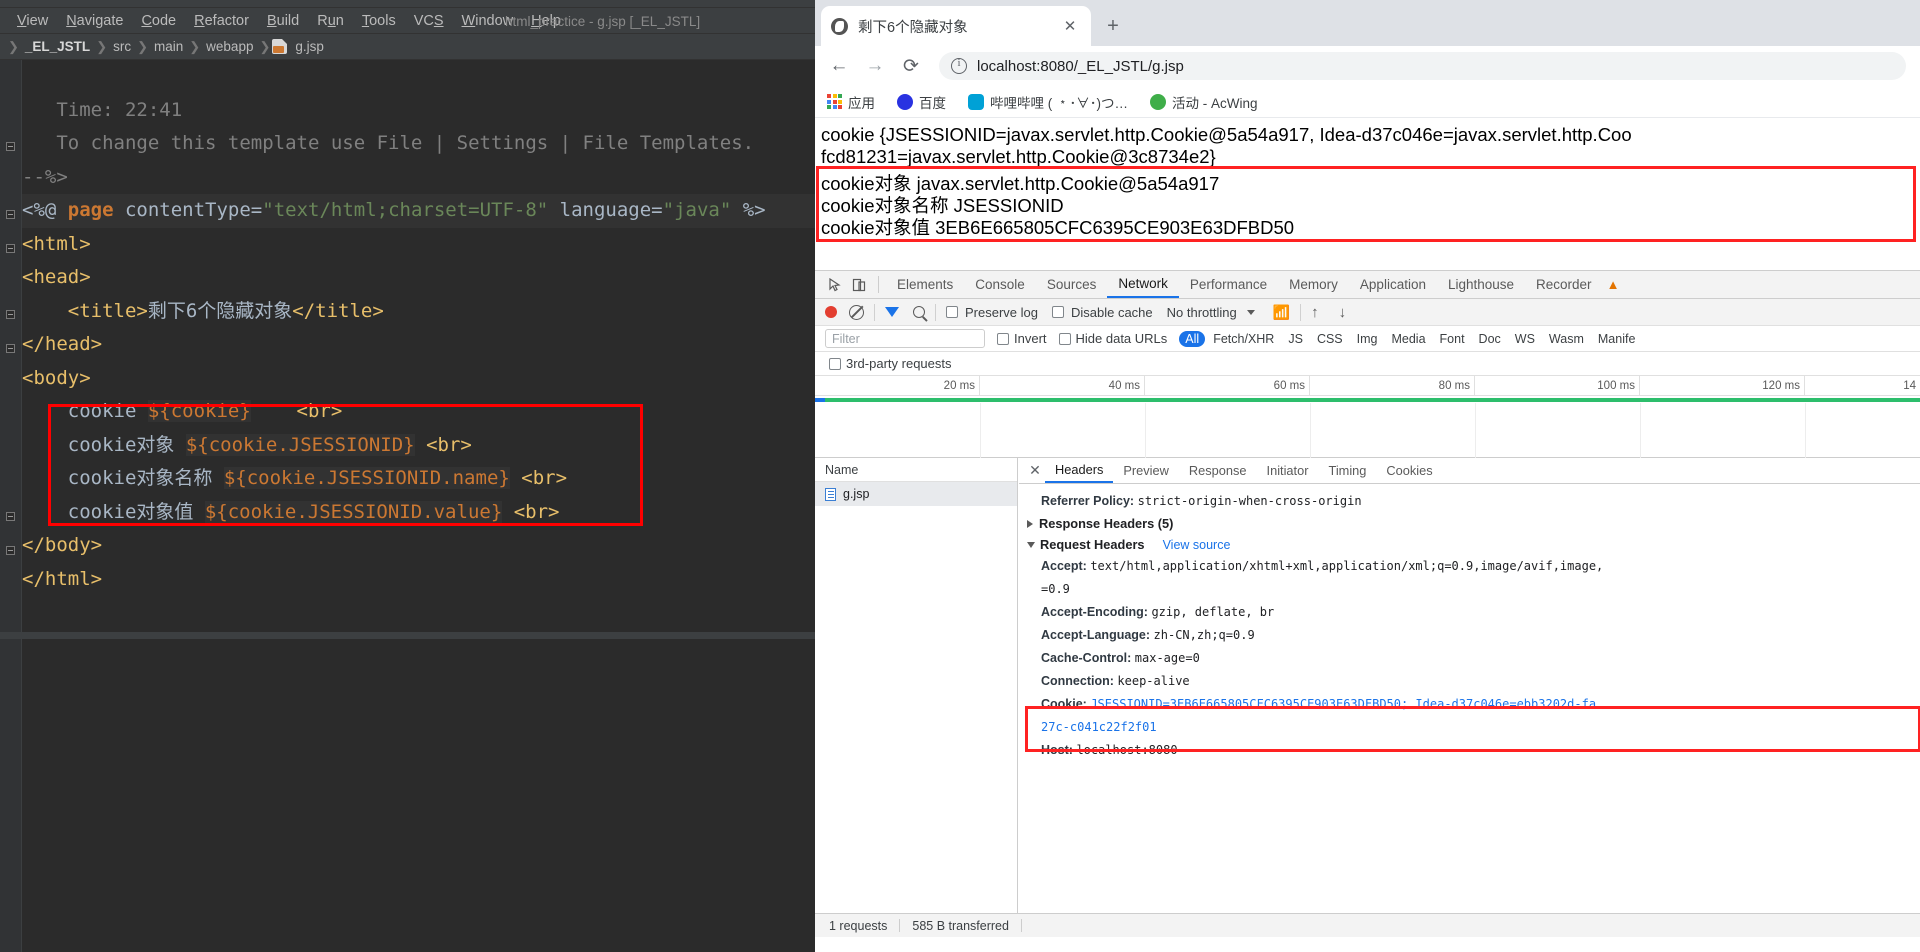 Image resolution: width=1920 pixels, height=952 pixels. Describe the element at coordinates (856, 312) in the screenshot. I see `clear-icon` at that location.